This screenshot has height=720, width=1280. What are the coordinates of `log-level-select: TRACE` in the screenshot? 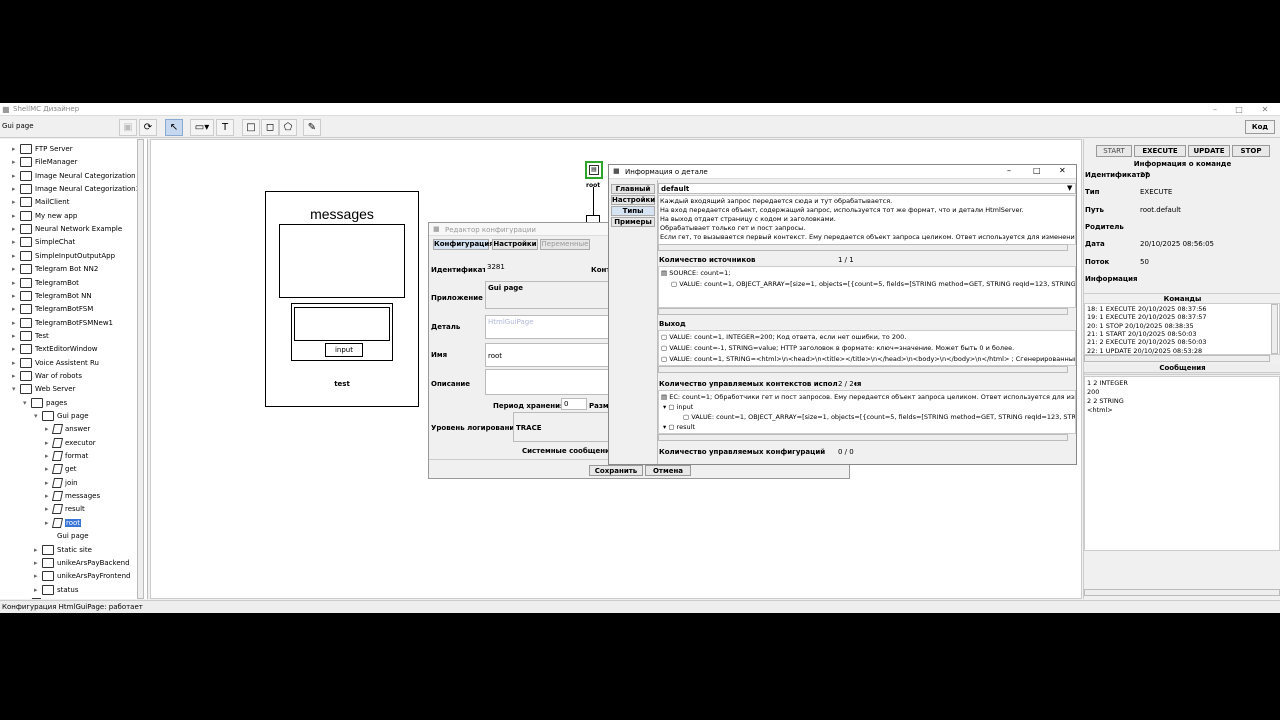 It's located at (561, 427).